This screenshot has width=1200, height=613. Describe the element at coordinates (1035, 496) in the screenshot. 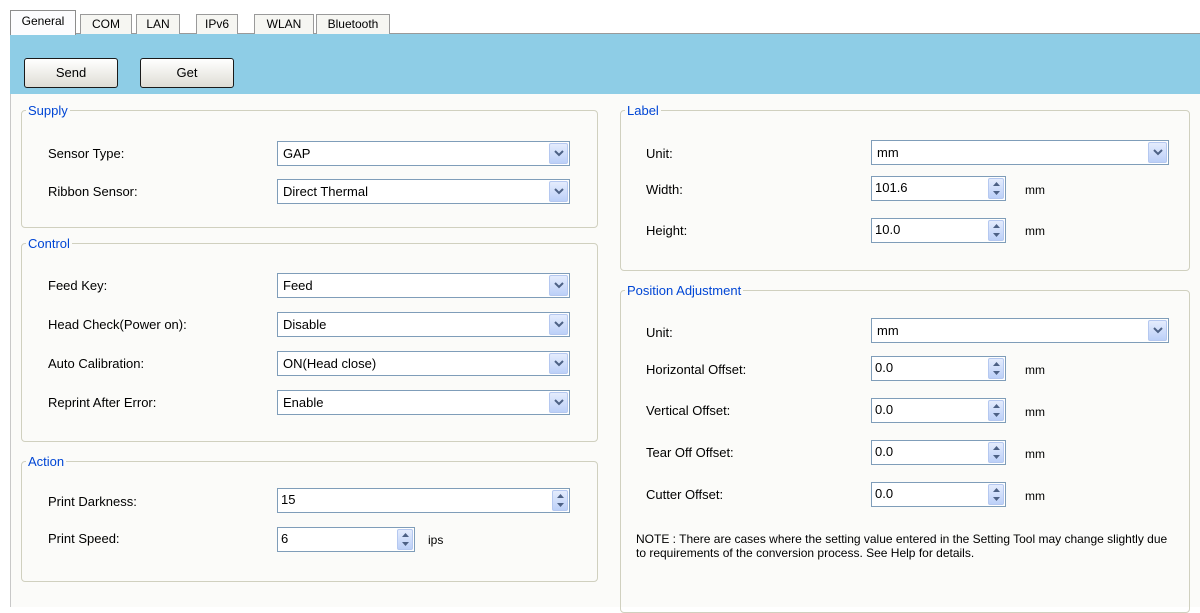

I see `cutter-offset-unit: mm` at that location.